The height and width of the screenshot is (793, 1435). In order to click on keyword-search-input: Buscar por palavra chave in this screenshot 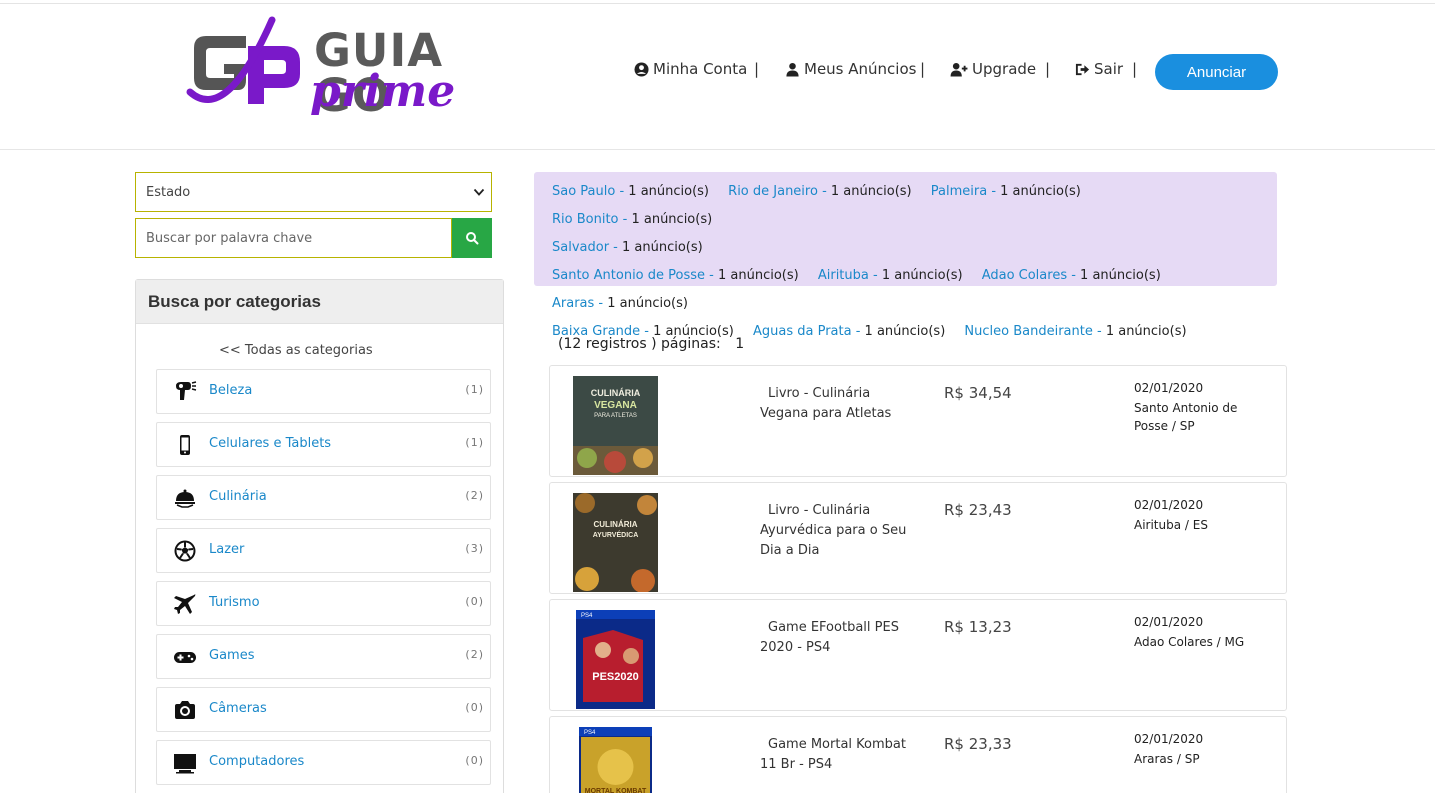, I will do `click(293, 238)`.